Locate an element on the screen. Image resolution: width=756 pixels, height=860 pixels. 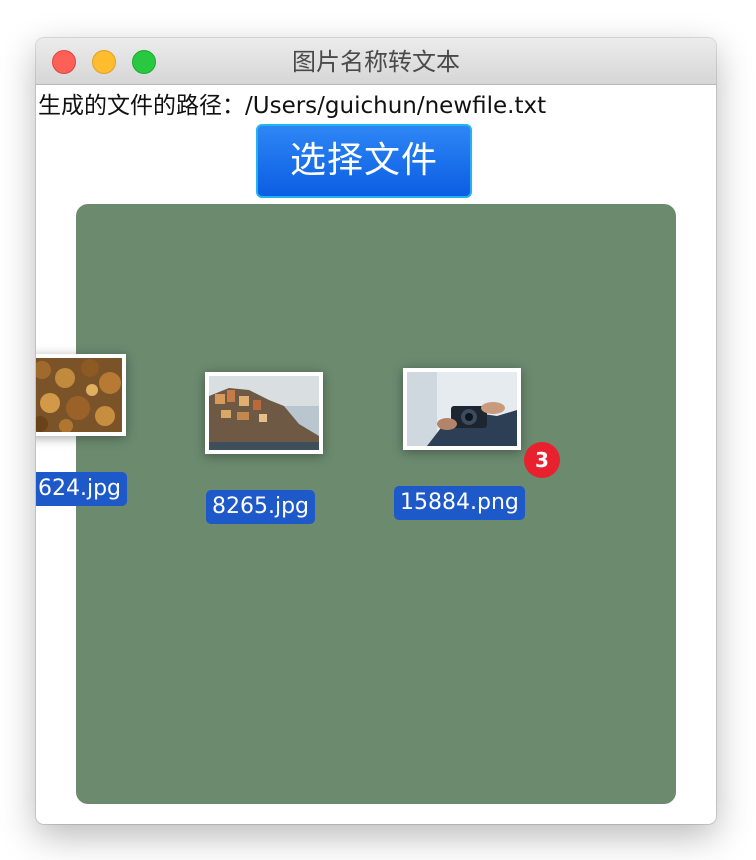
choose-file-button: 选择文件 is located at coordinates (364, 161).